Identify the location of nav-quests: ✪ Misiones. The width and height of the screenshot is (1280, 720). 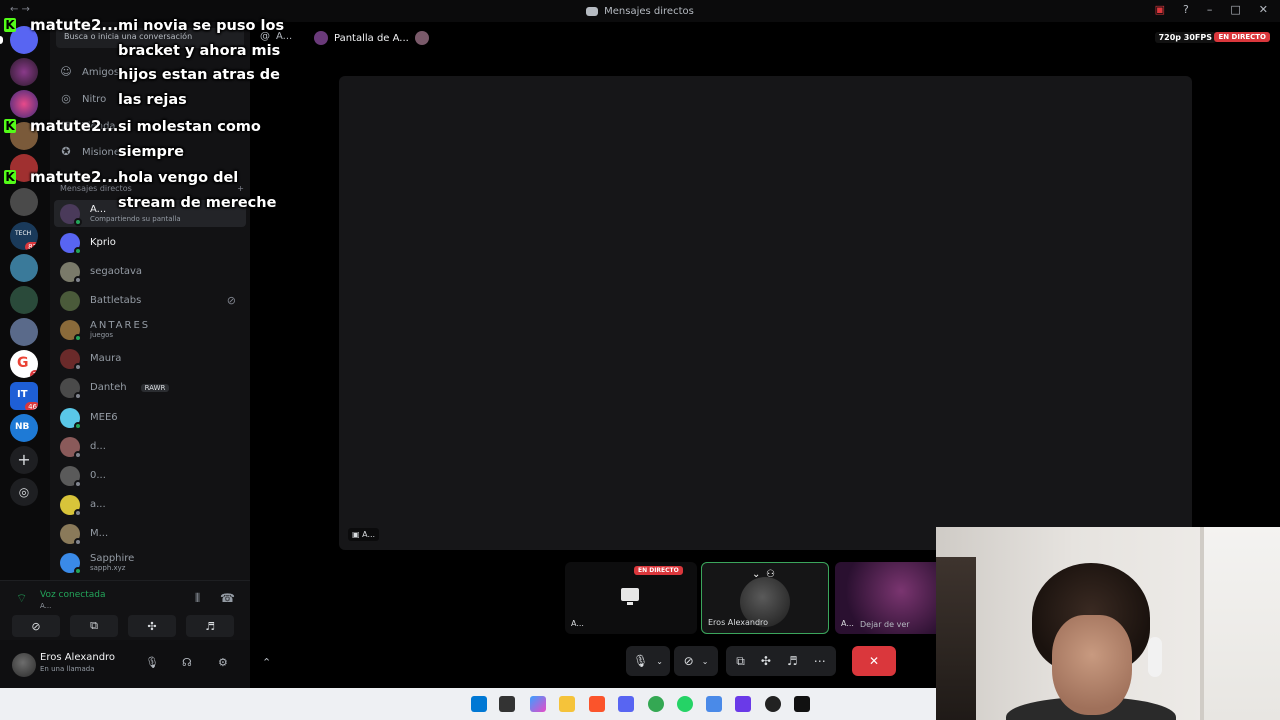
(92, 152).